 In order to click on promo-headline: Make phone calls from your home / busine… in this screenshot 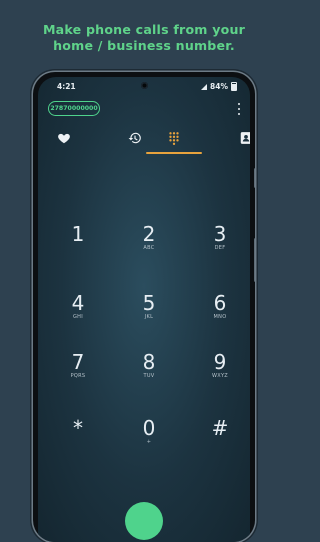, I will do `click(144, 38)`.